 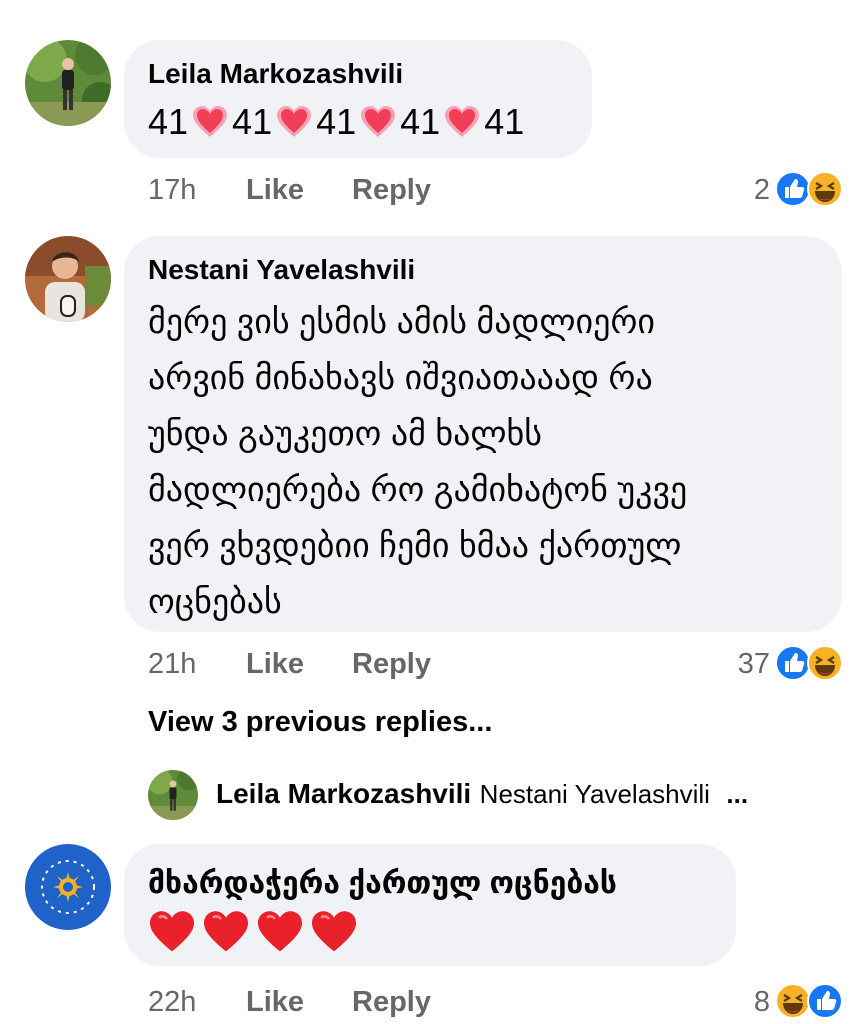 I want to click on avatar-leila-small, so click(x=173, y=795).